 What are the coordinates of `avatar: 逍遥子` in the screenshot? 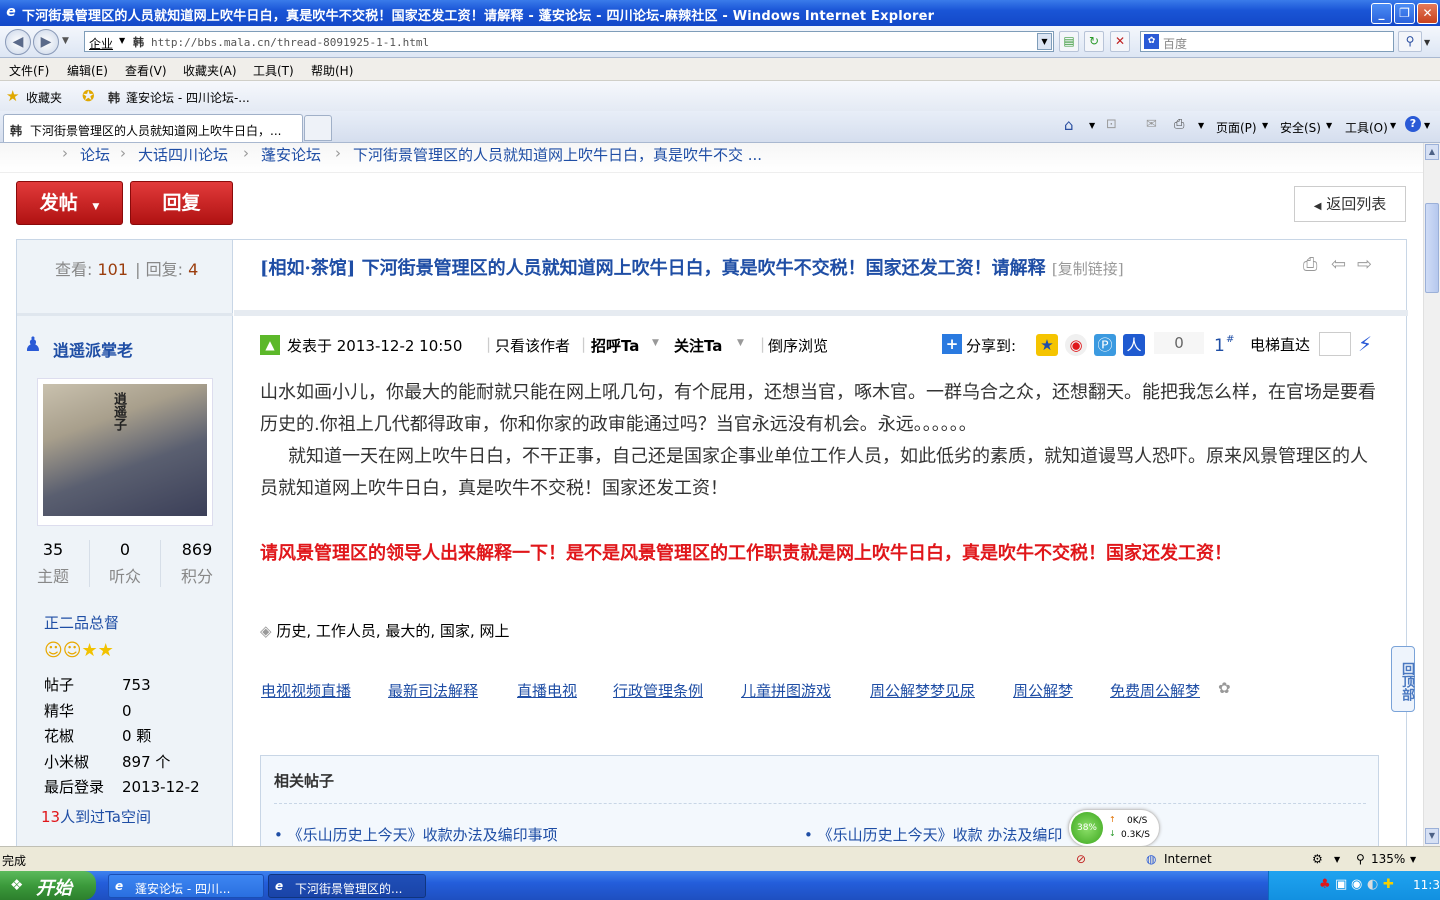 It's located at (125, 452).